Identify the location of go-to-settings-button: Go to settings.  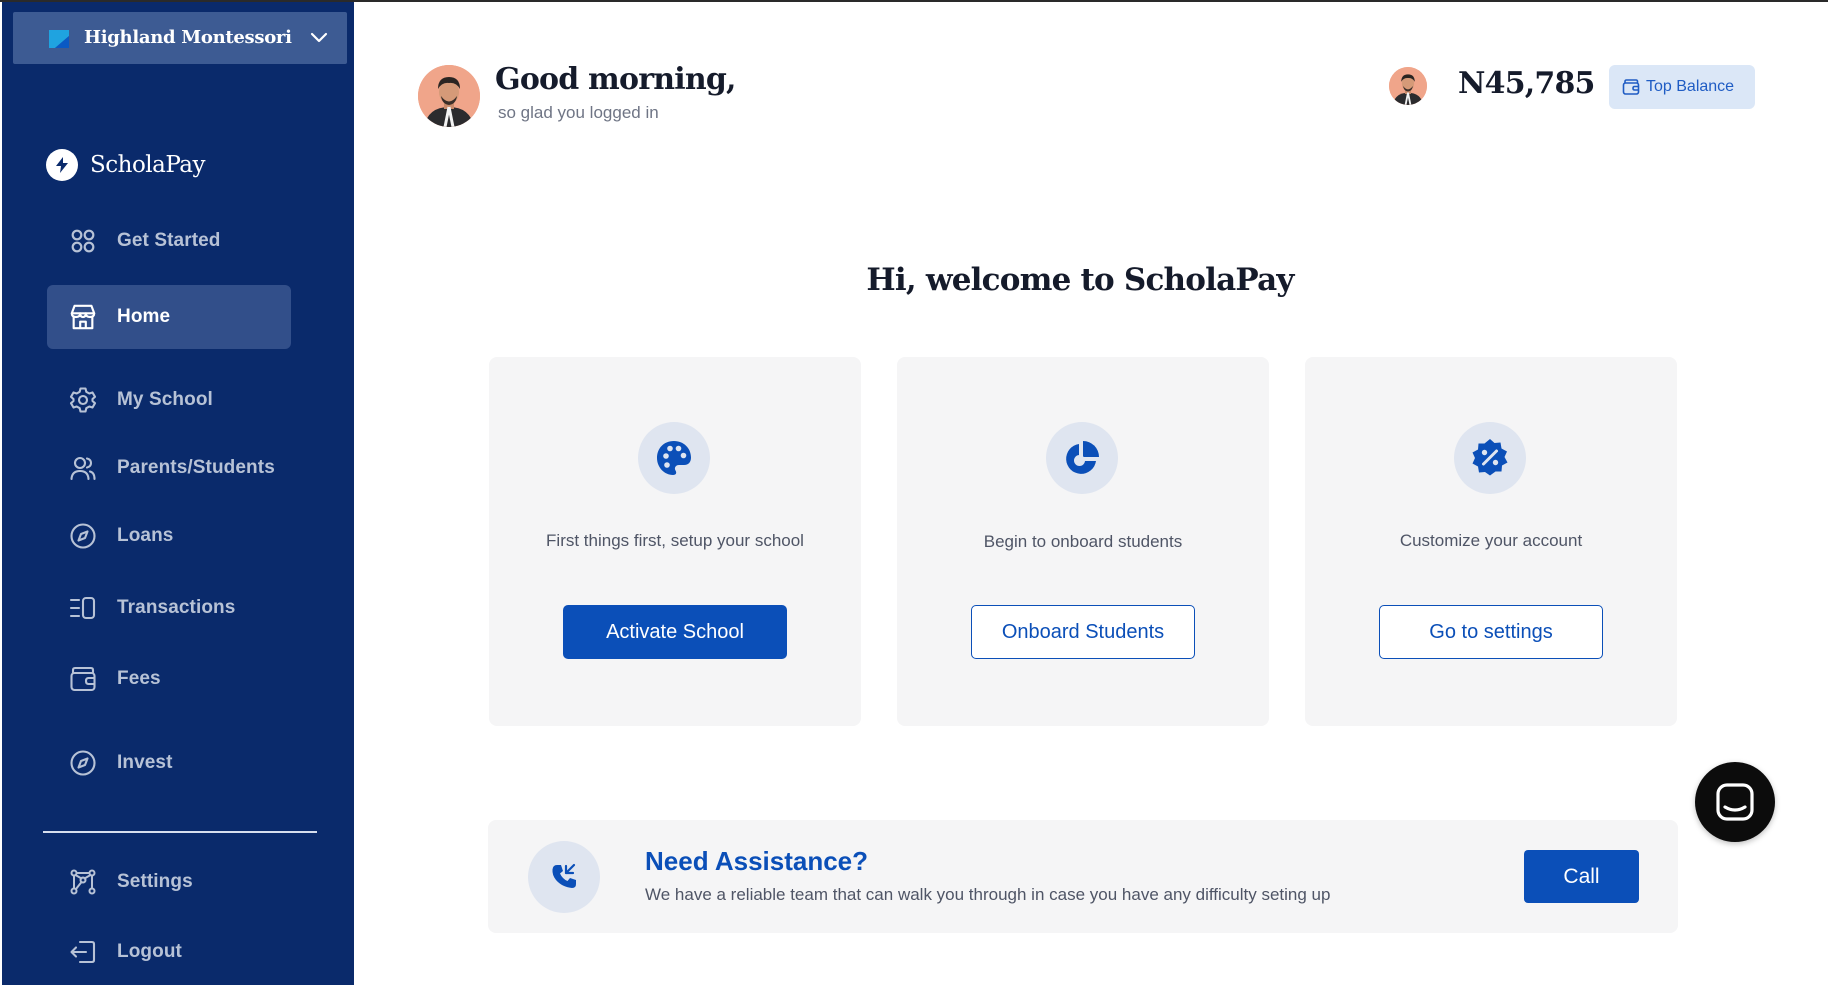
(1491, 632).